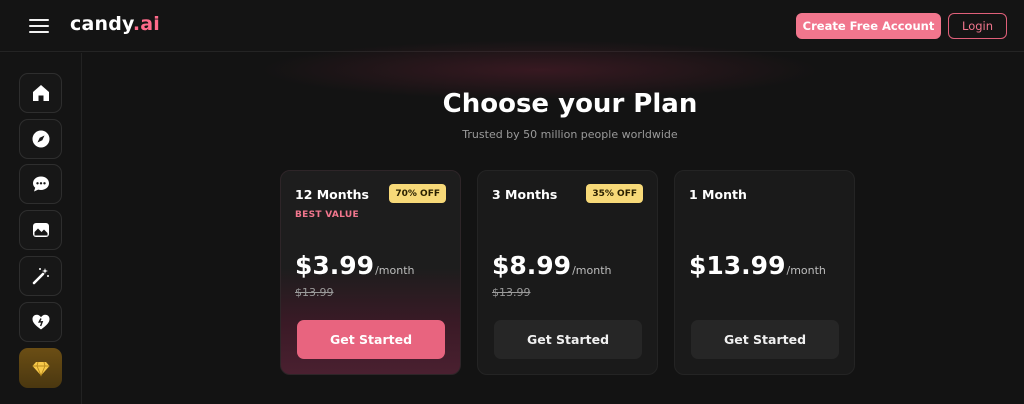 The width and height of the screenshot is (1024, 404). Describe the element at coordinates (335, 265) in the screenshot. I see `price-amount: $3.99` at that location.